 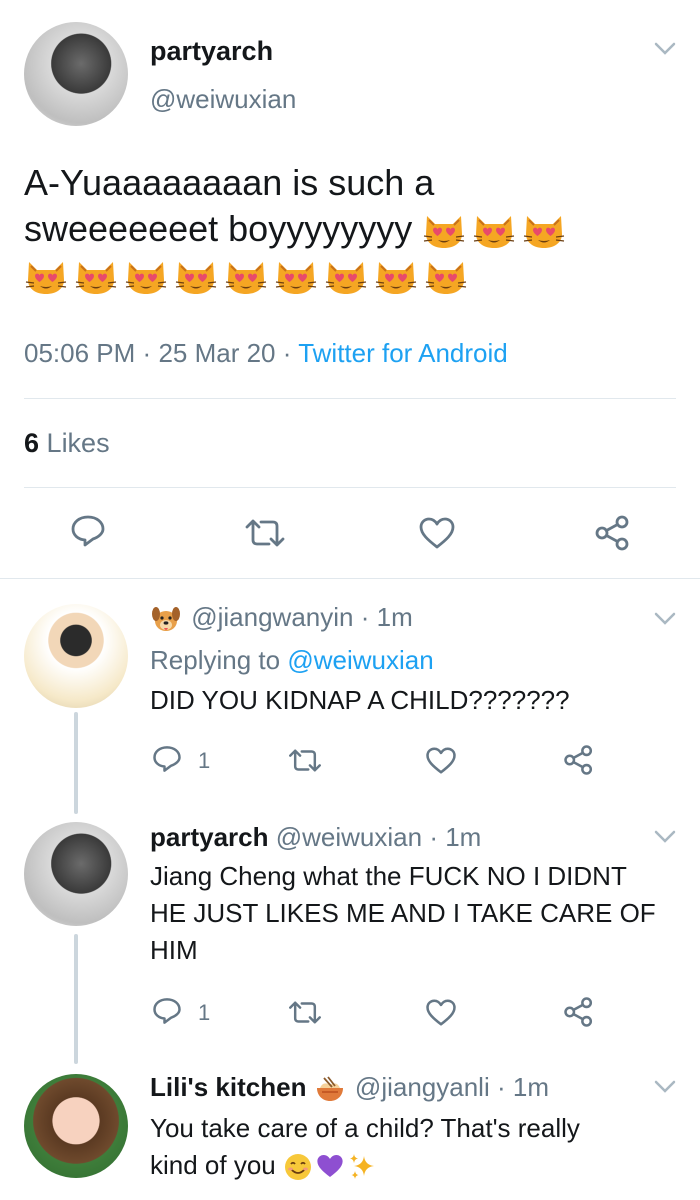 I want to click on heart-eyes-cat-emojis, so click(x=497, y=228).